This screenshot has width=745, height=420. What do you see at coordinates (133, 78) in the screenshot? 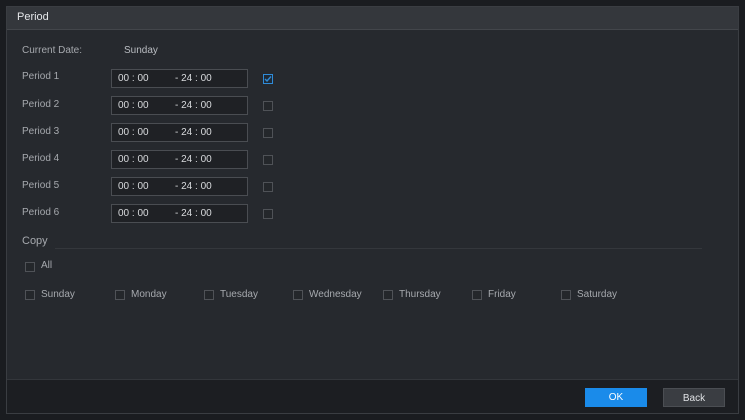
I see `period-1-start-time: 00` at bounding box center [133, 78].